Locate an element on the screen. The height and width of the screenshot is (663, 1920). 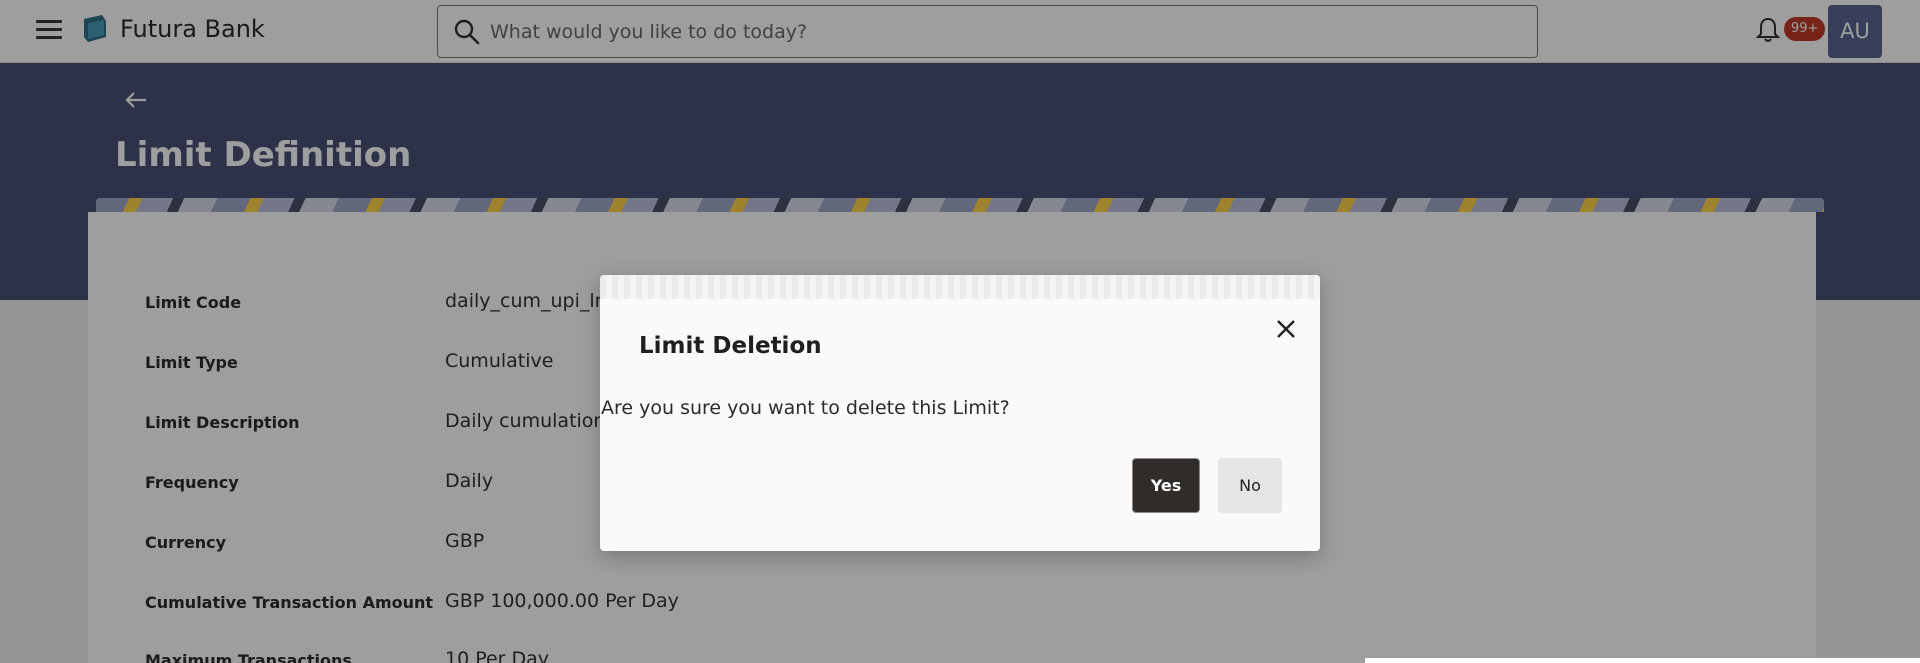
dialog-title: Limit Deletion is located at coordinates (730, 346).